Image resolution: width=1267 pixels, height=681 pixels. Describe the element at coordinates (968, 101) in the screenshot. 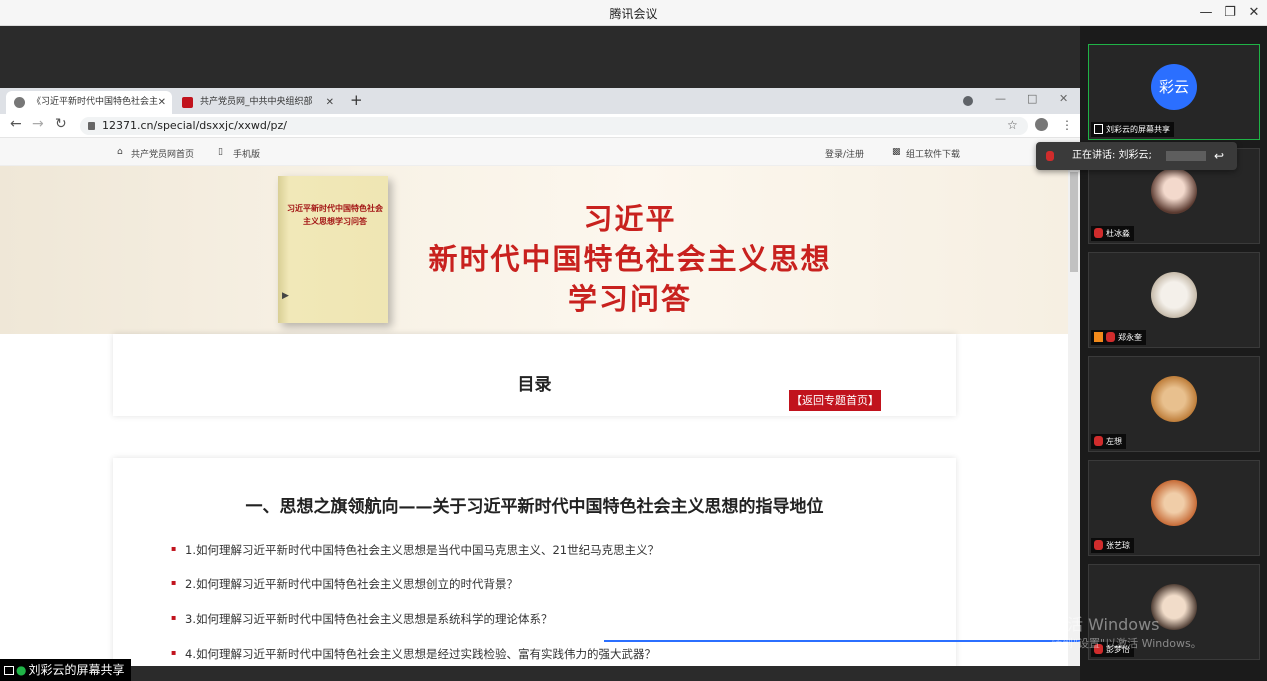

I see `record-icon` at that location.